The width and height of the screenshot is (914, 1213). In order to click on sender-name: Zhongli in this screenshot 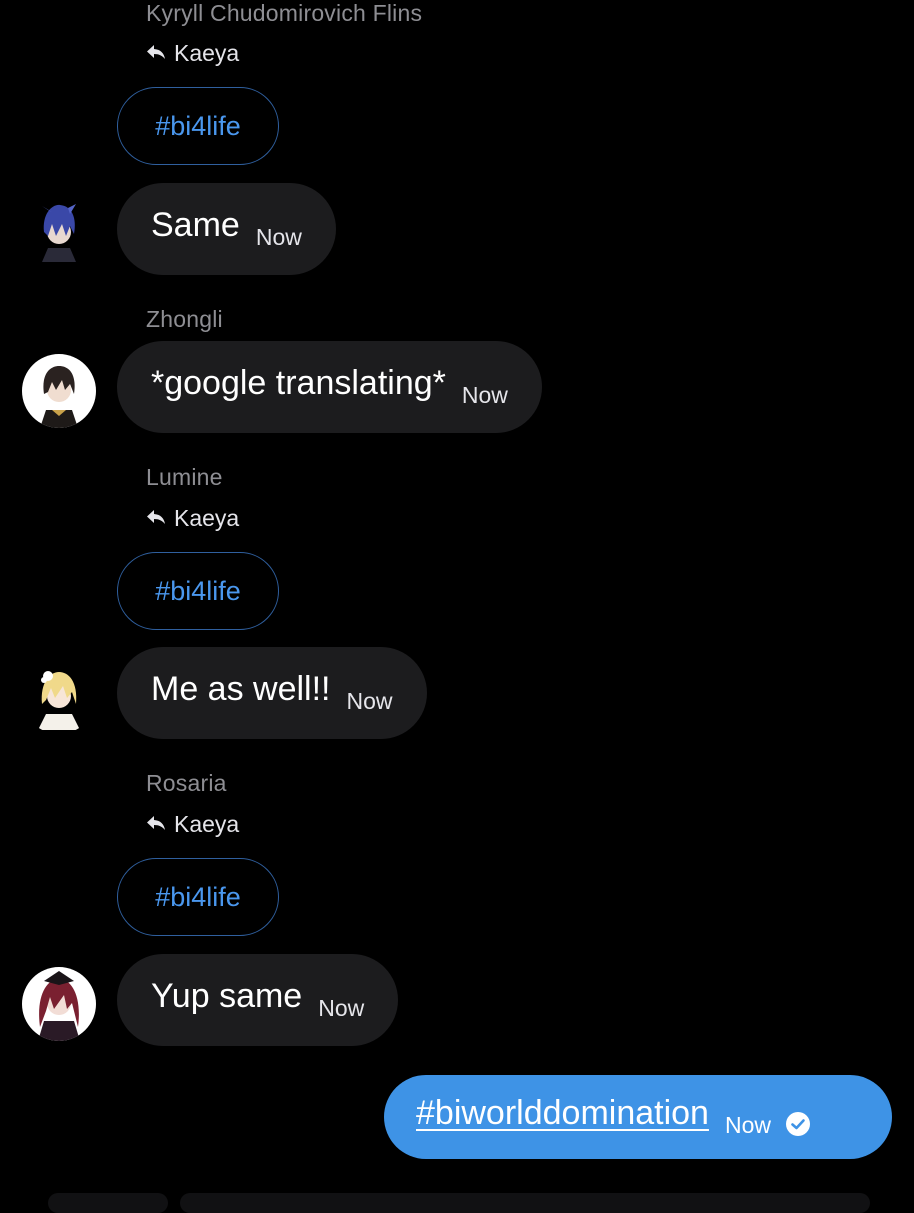, I will do `click(184, 319)`.